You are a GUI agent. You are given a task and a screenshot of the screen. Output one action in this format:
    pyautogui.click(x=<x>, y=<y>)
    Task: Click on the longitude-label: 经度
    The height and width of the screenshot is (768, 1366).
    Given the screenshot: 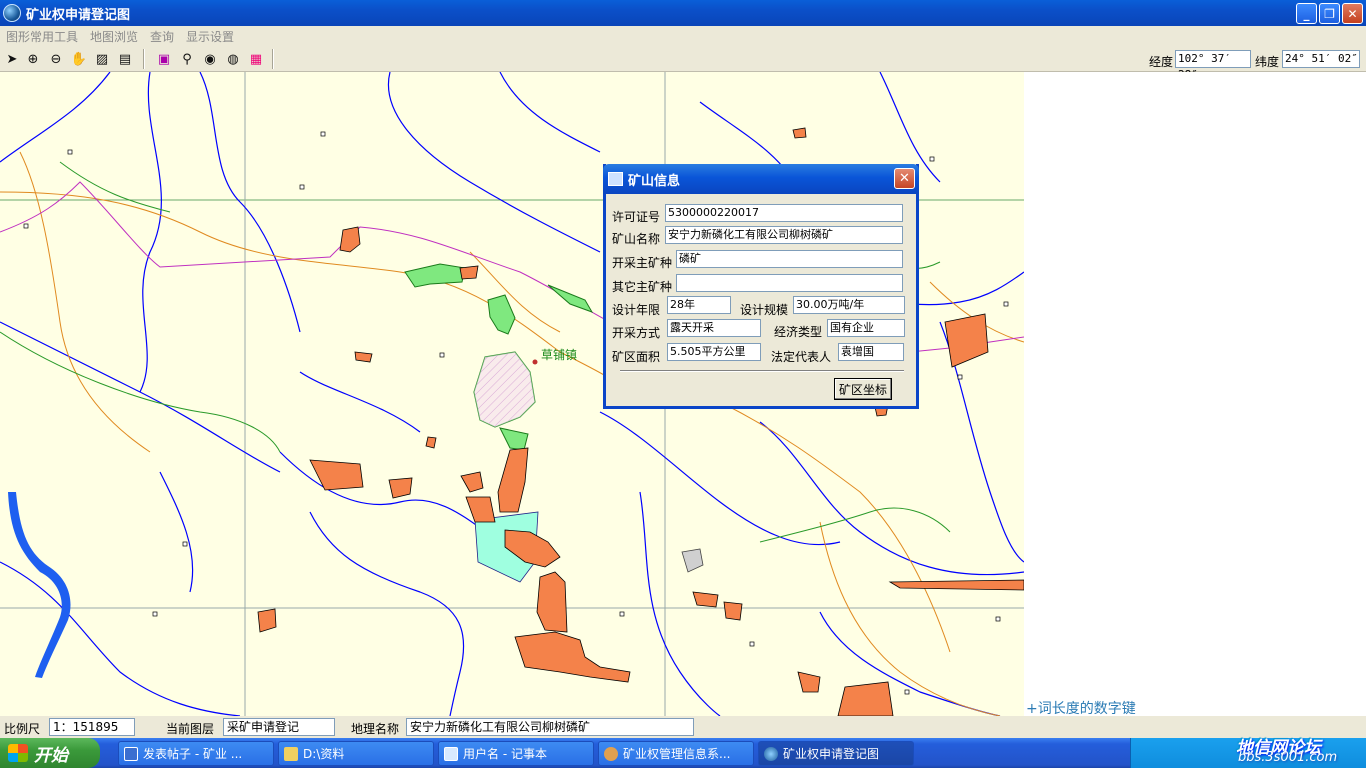 What is the action you would take?
    pyautogui.click(x=1161, y=62)
    